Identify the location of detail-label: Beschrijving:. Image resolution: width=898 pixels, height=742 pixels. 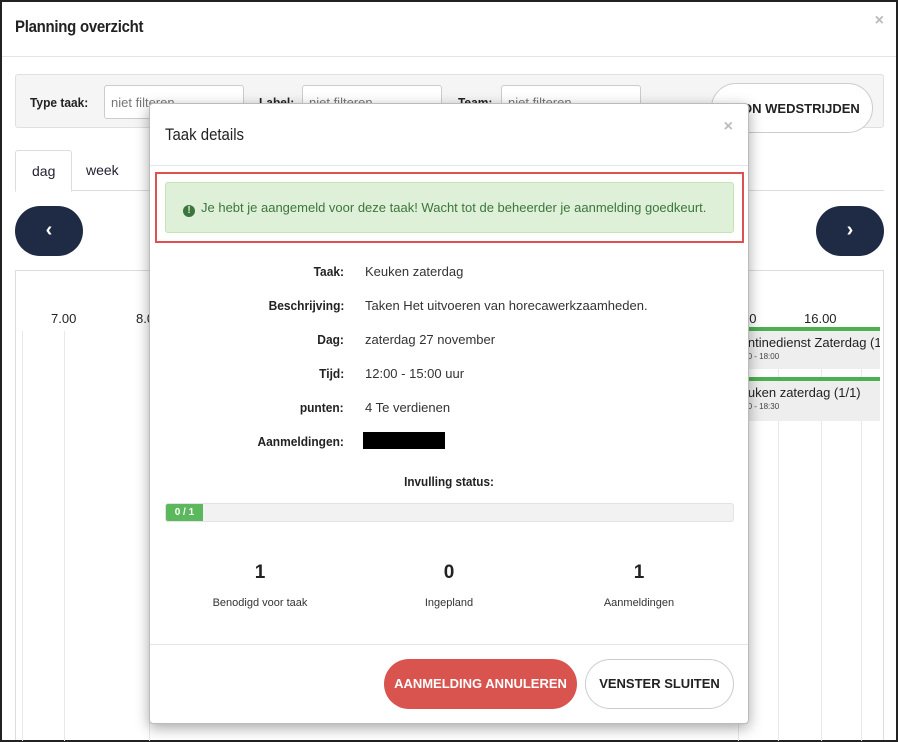
(306, 305).